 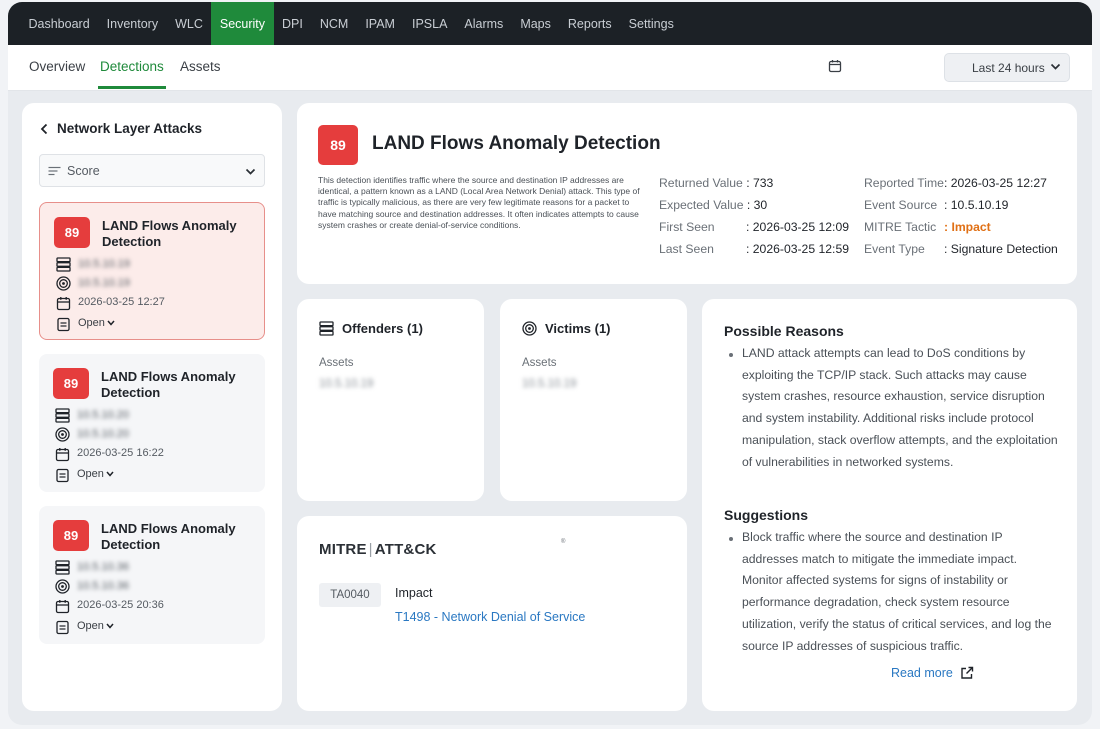 I want to click on nav-wlc: WLC, so click(x=189, y=23).